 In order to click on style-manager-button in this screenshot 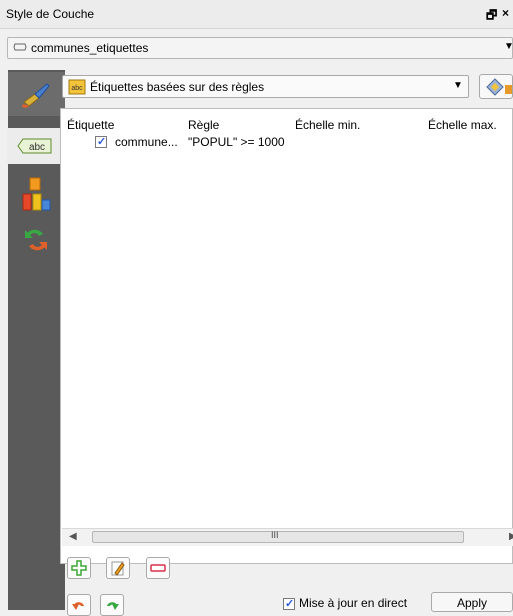, I will do `click(496, 86)`.